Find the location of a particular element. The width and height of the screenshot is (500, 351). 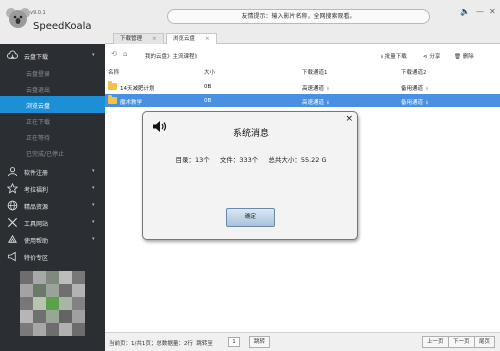

top-header: 友情提示：输入影片名称，全网搜索观看。 🔈 — ✕ is located at coordinates (302, 15).